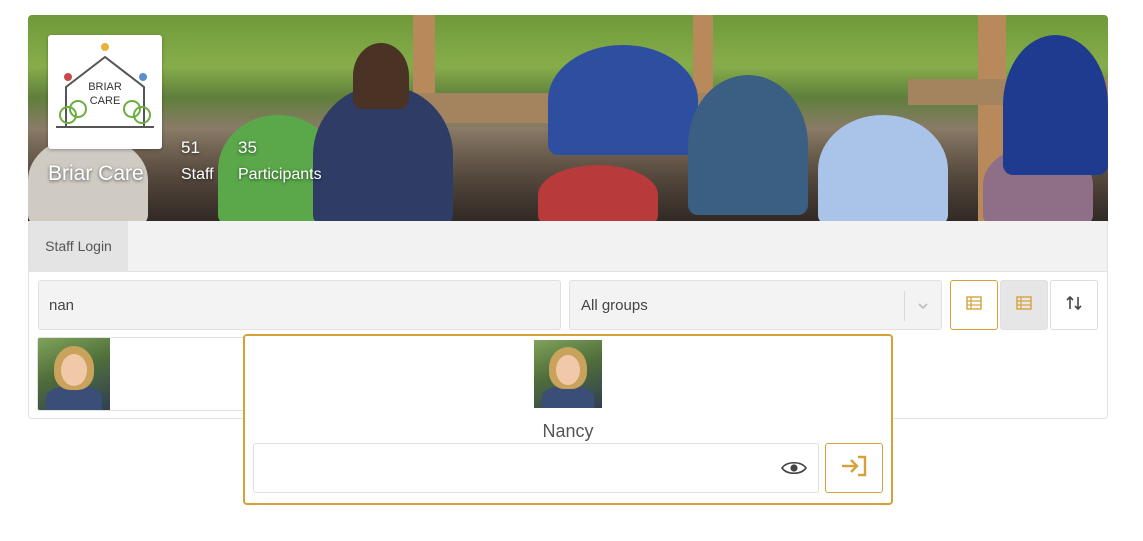 The image size is (1143, 541). What do you see at coordinates (904, 306) in the screenshot?
I see `select-divider` at bounding box center [904, 306].